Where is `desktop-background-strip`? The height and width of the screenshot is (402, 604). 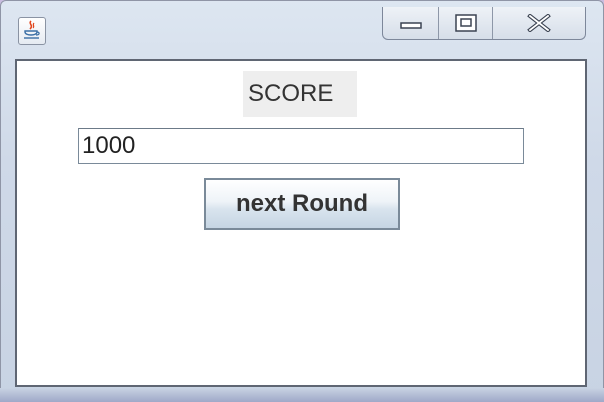
desktop-background-strip is located at coordinates (302, 395).